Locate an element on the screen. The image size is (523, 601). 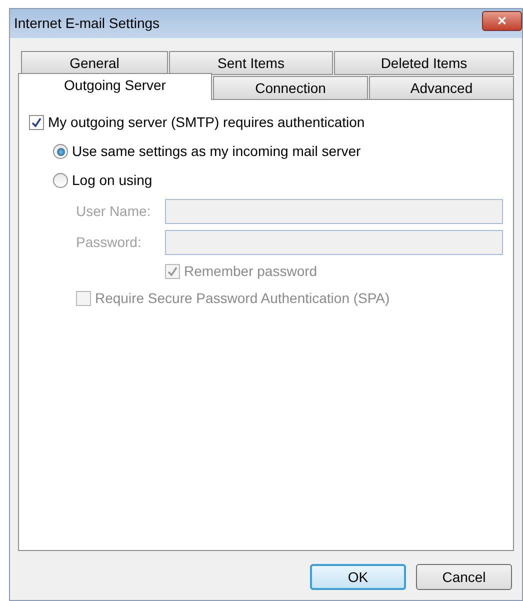
field-label: User Name: is located at coordinates (114, 211).